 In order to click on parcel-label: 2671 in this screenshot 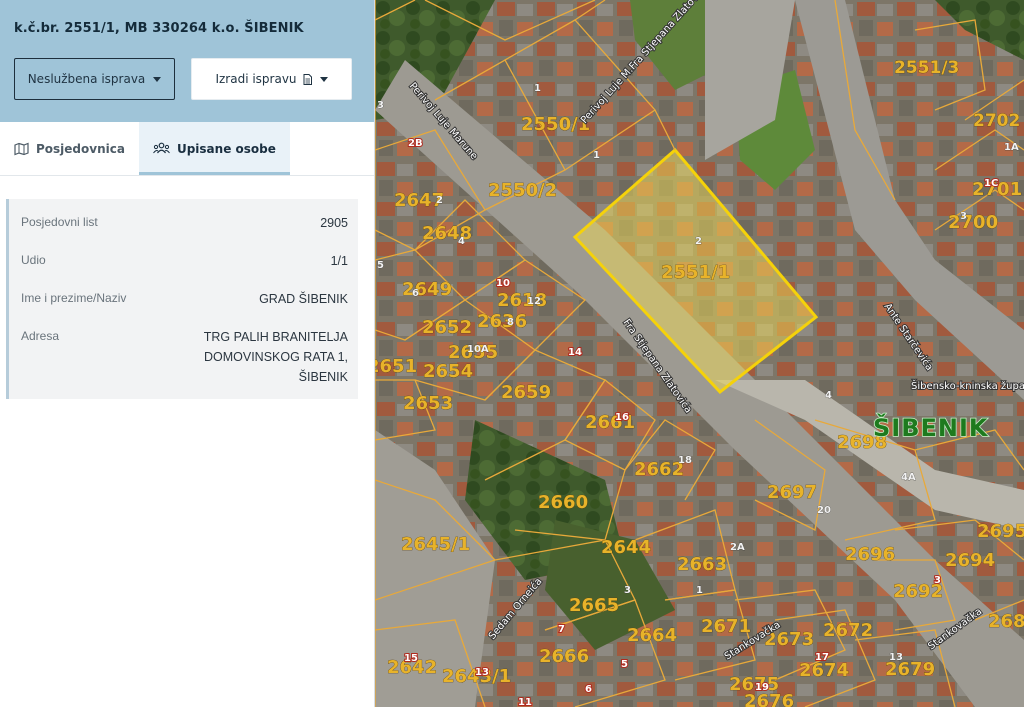, I will do `click(726, 626)`.